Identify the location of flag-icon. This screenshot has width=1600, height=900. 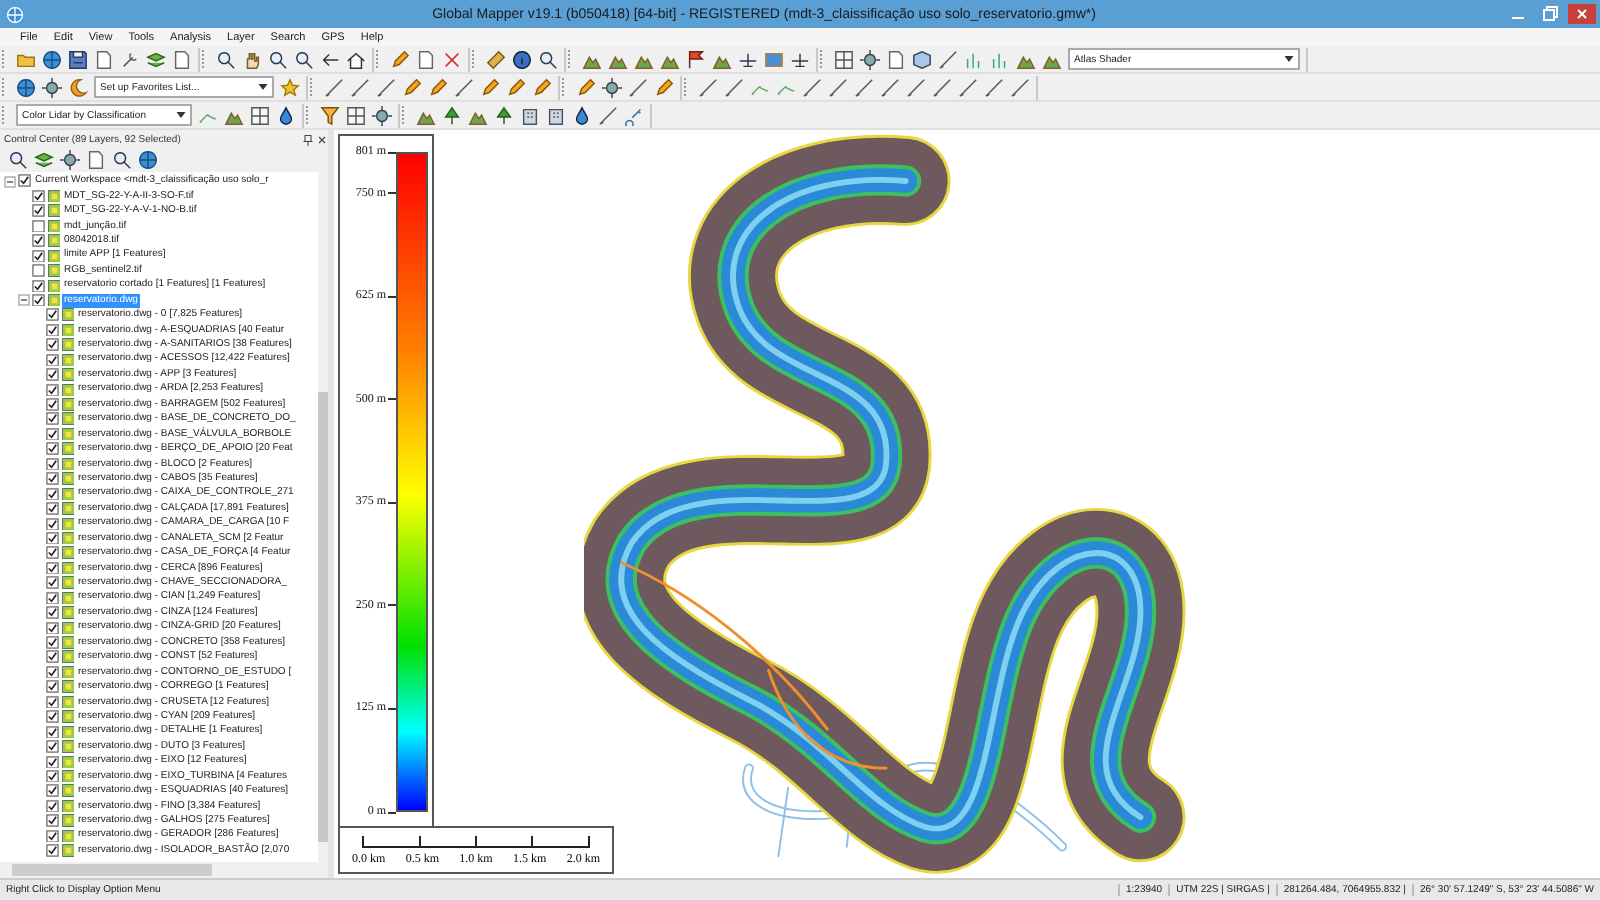
(696, 59).